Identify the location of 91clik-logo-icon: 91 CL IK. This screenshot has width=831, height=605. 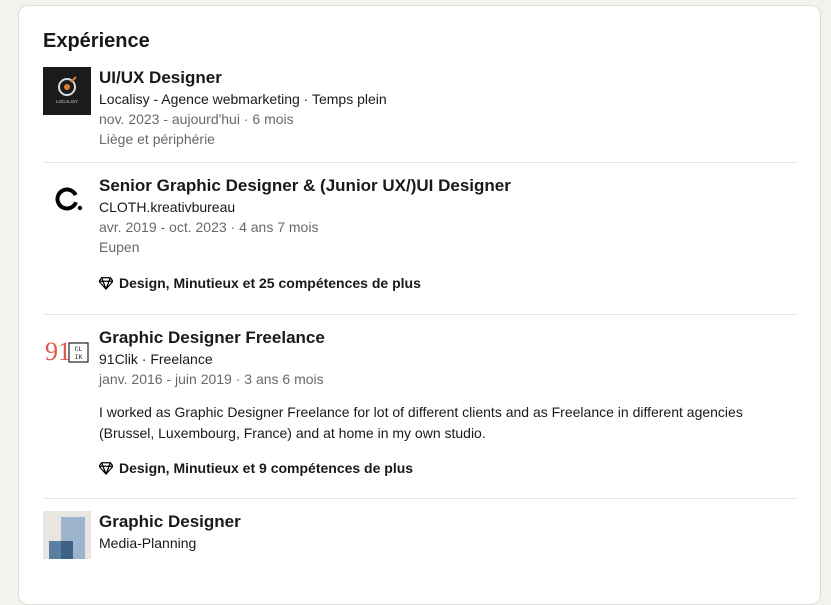
(67, 351).